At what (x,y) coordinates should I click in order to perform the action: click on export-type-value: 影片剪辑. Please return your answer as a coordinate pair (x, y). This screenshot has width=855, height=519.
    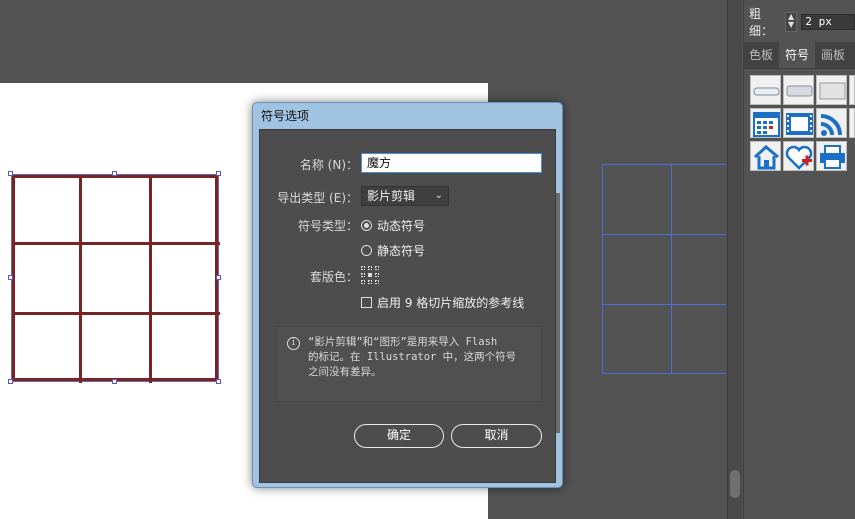
    Looking at the image, I should click on (391, 196).